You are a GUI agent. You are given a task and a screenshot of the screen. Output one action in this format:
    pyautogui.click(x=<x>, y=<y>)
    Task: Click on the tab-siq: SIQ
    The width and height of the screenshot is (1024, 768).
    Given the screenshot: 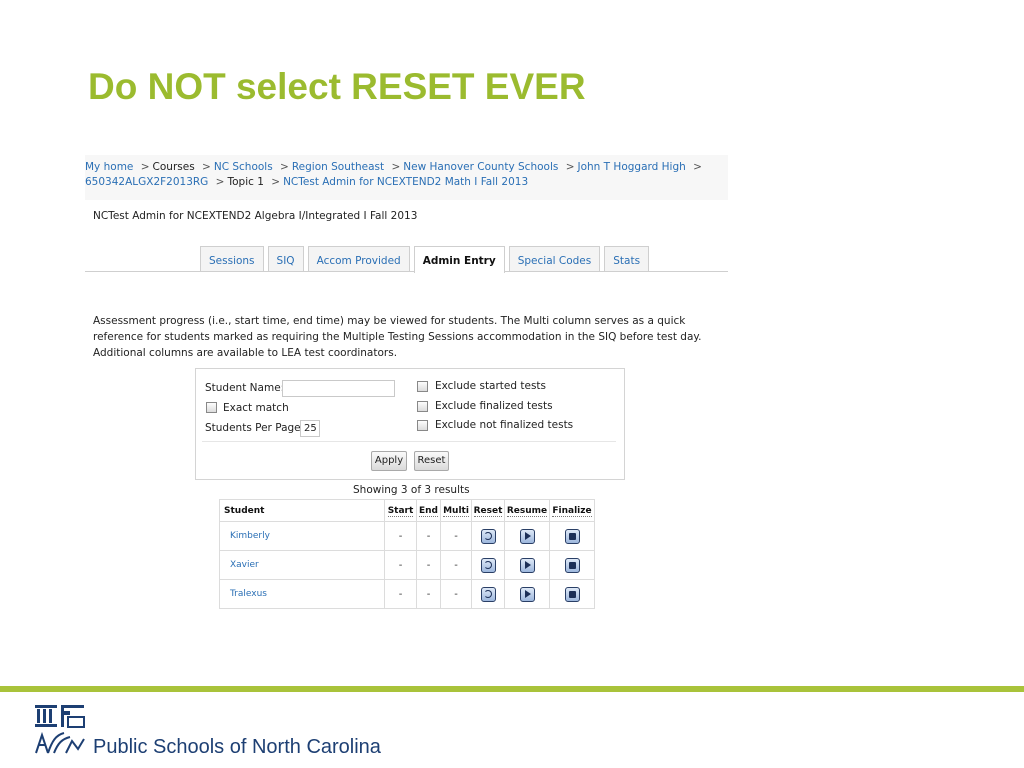 What is the action you would take?
    pyautogui.click(x=285, y=258)
    